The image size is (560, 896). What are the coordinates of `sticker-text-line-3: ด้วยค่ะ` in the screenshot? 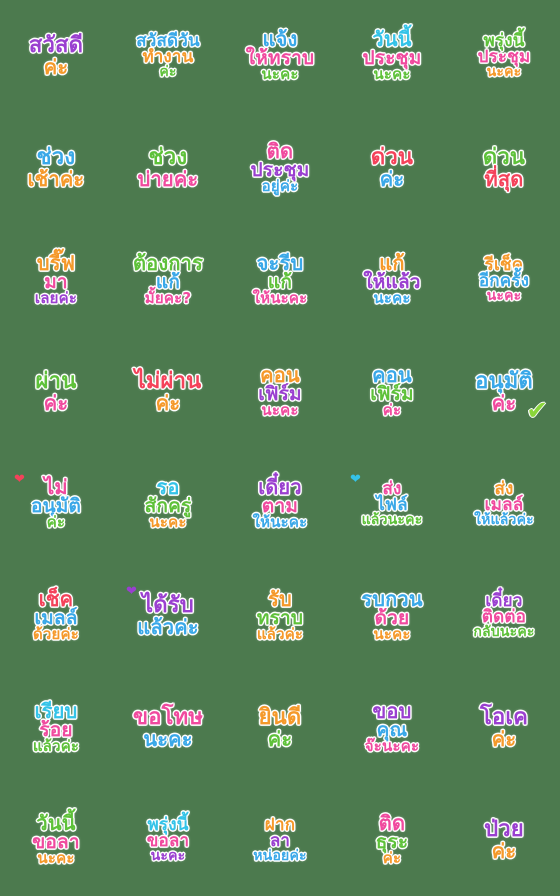 It's located at (56, 634).